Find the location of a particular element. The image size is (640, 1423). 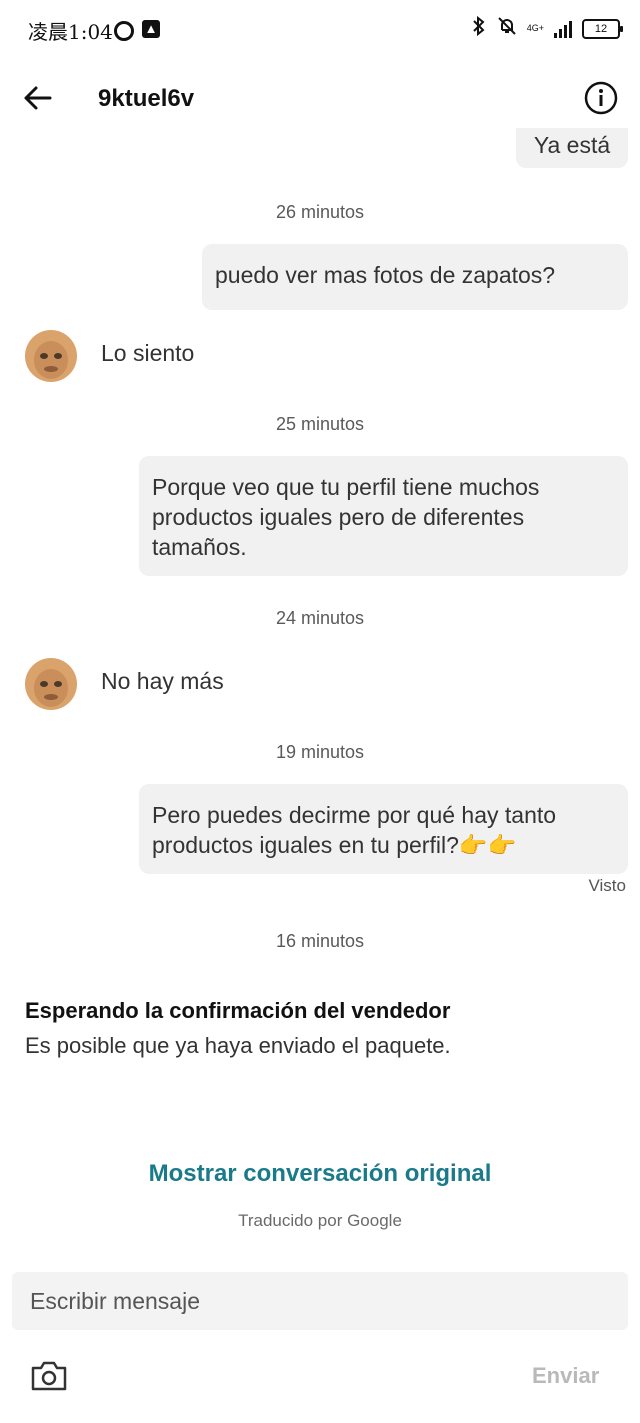

back-button is located at coordinates (38, 98).